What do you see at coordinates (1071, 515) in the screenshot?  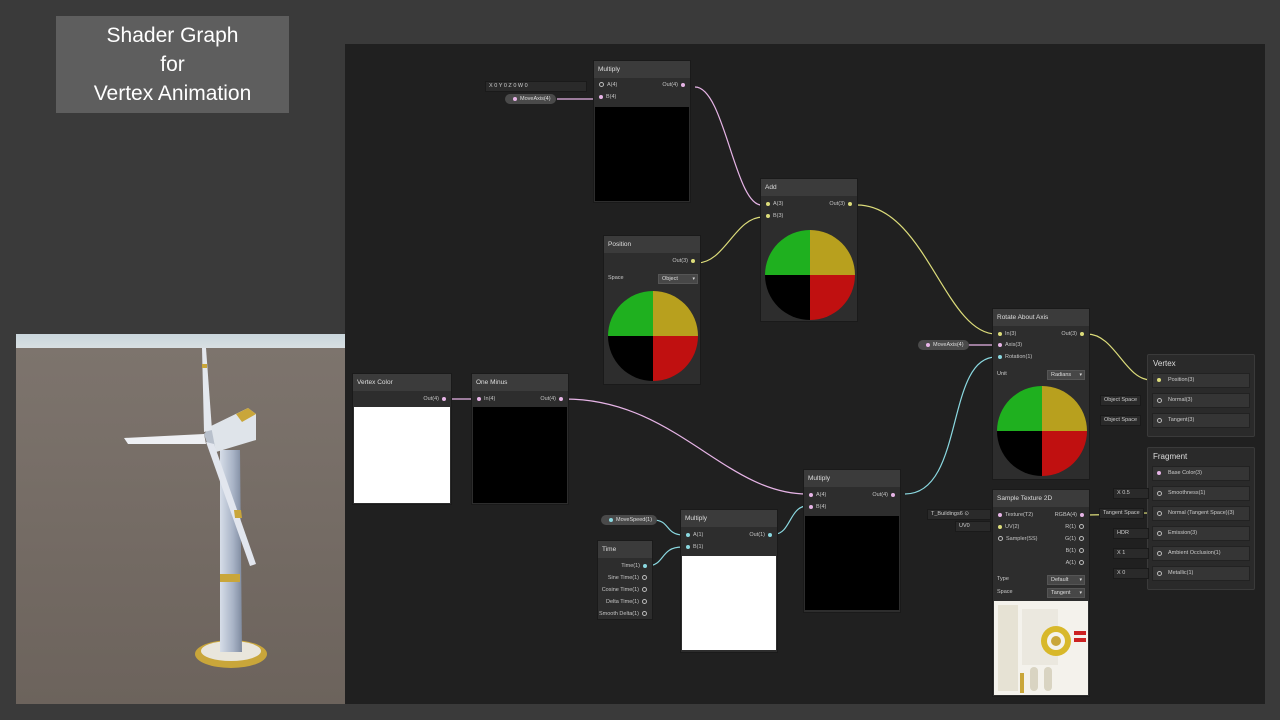 I see `output-rgba: RGBA(4)` at bounding box center [1071, 515].